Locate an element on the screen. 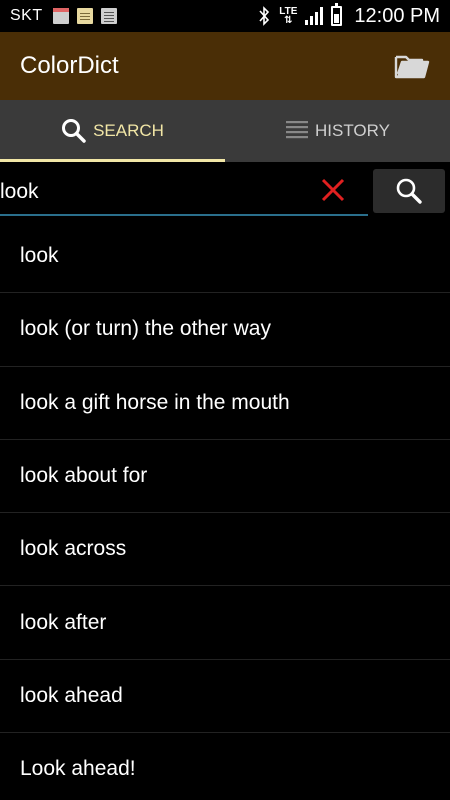  list-item: look after is located at coordinates (225, 623).